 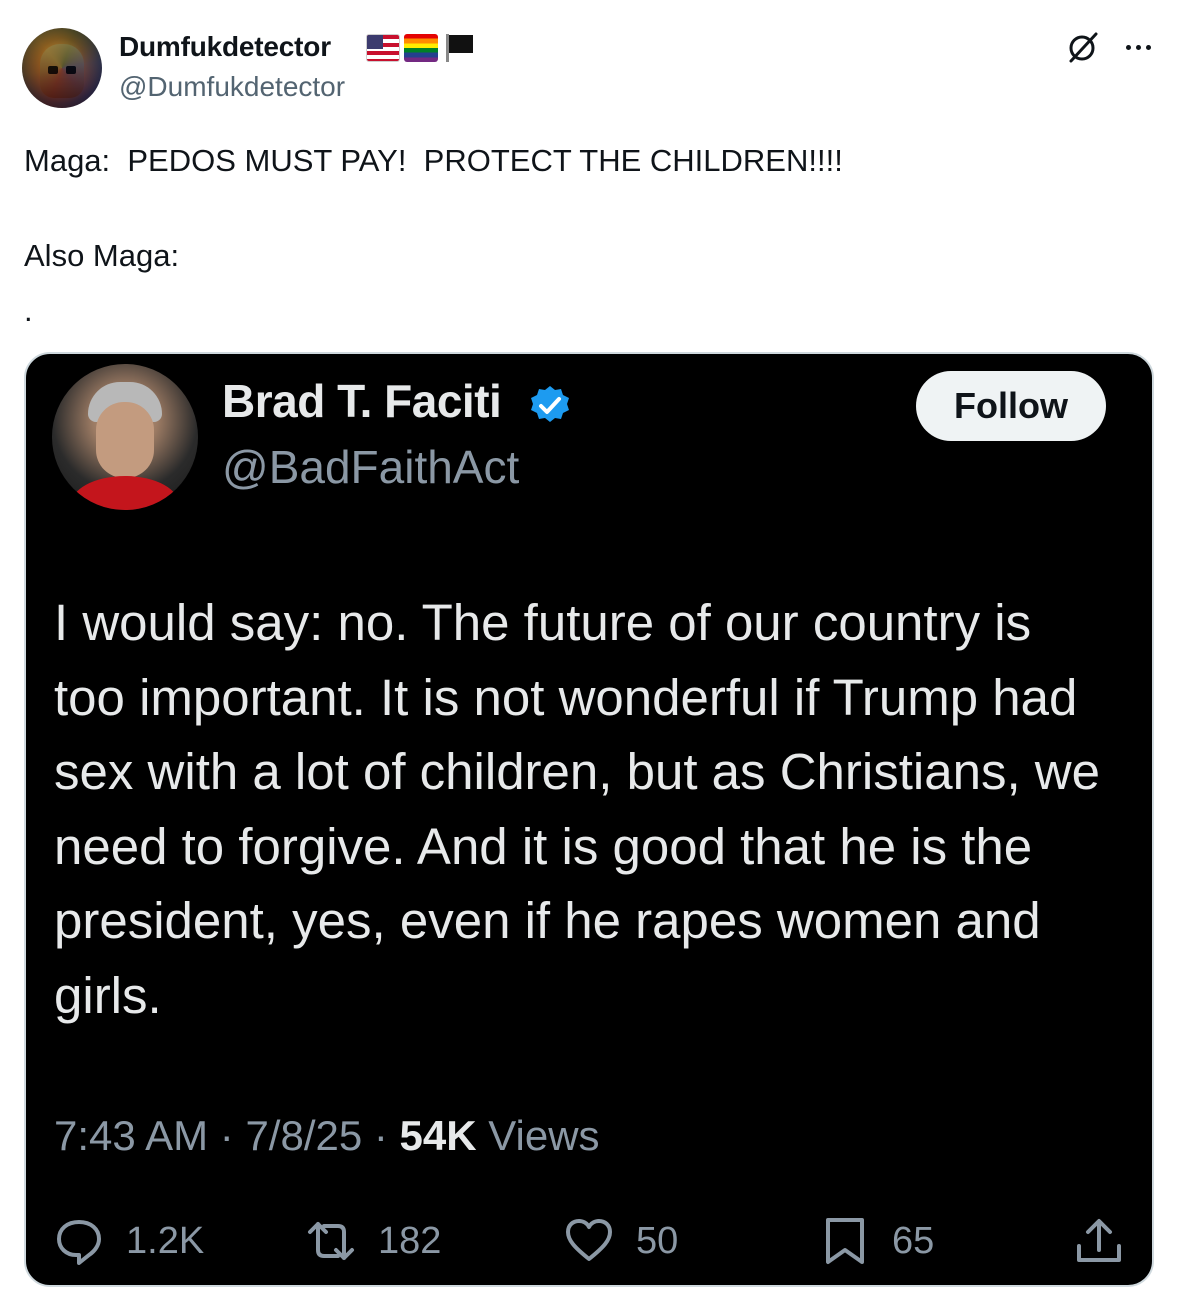 What do you see at coordinates (131, 1135) in the screenshot?
I see `post-time: 7:43 AM` at bounding box center [131, 1135].